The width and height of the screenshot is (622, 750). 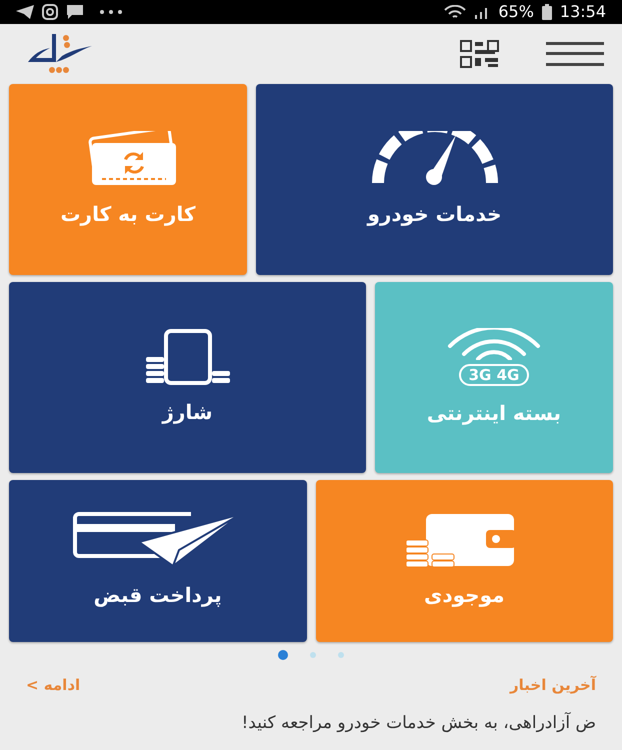 I want to click on camera-icon, so click(x=50, y=12).